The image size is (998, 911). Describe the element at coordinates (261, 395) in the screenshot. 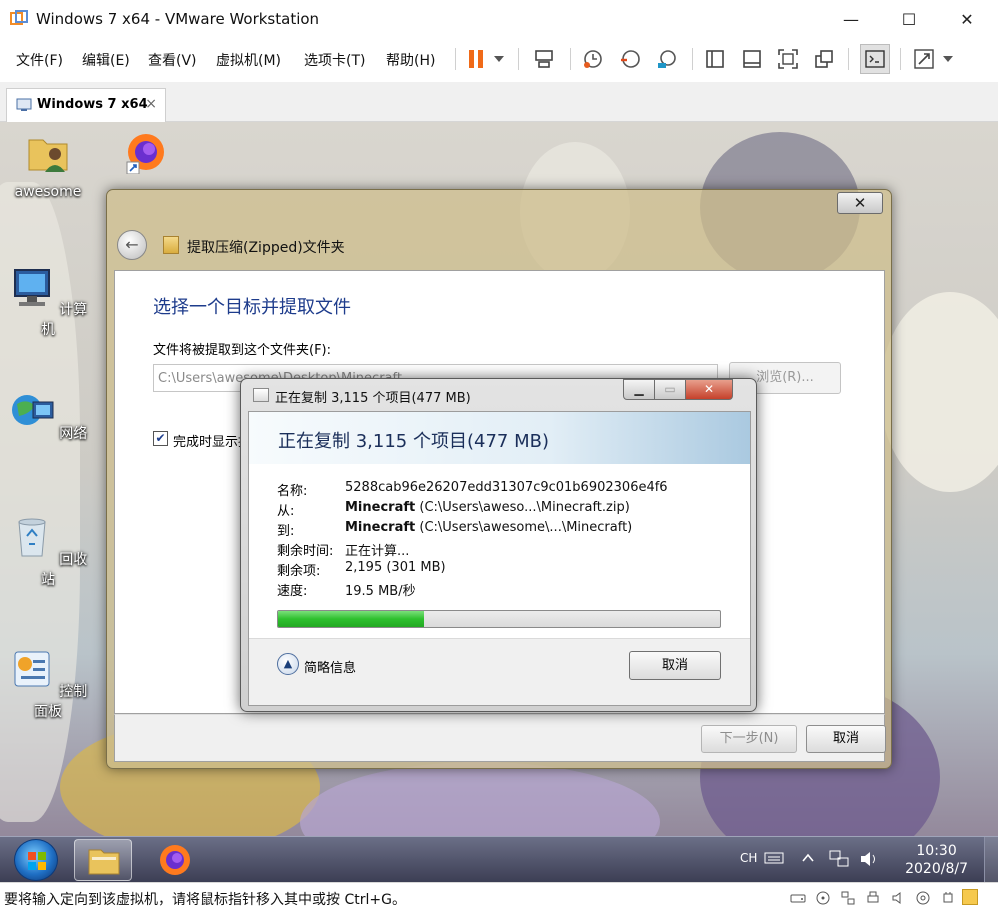

I see `copy-icon` at that location.